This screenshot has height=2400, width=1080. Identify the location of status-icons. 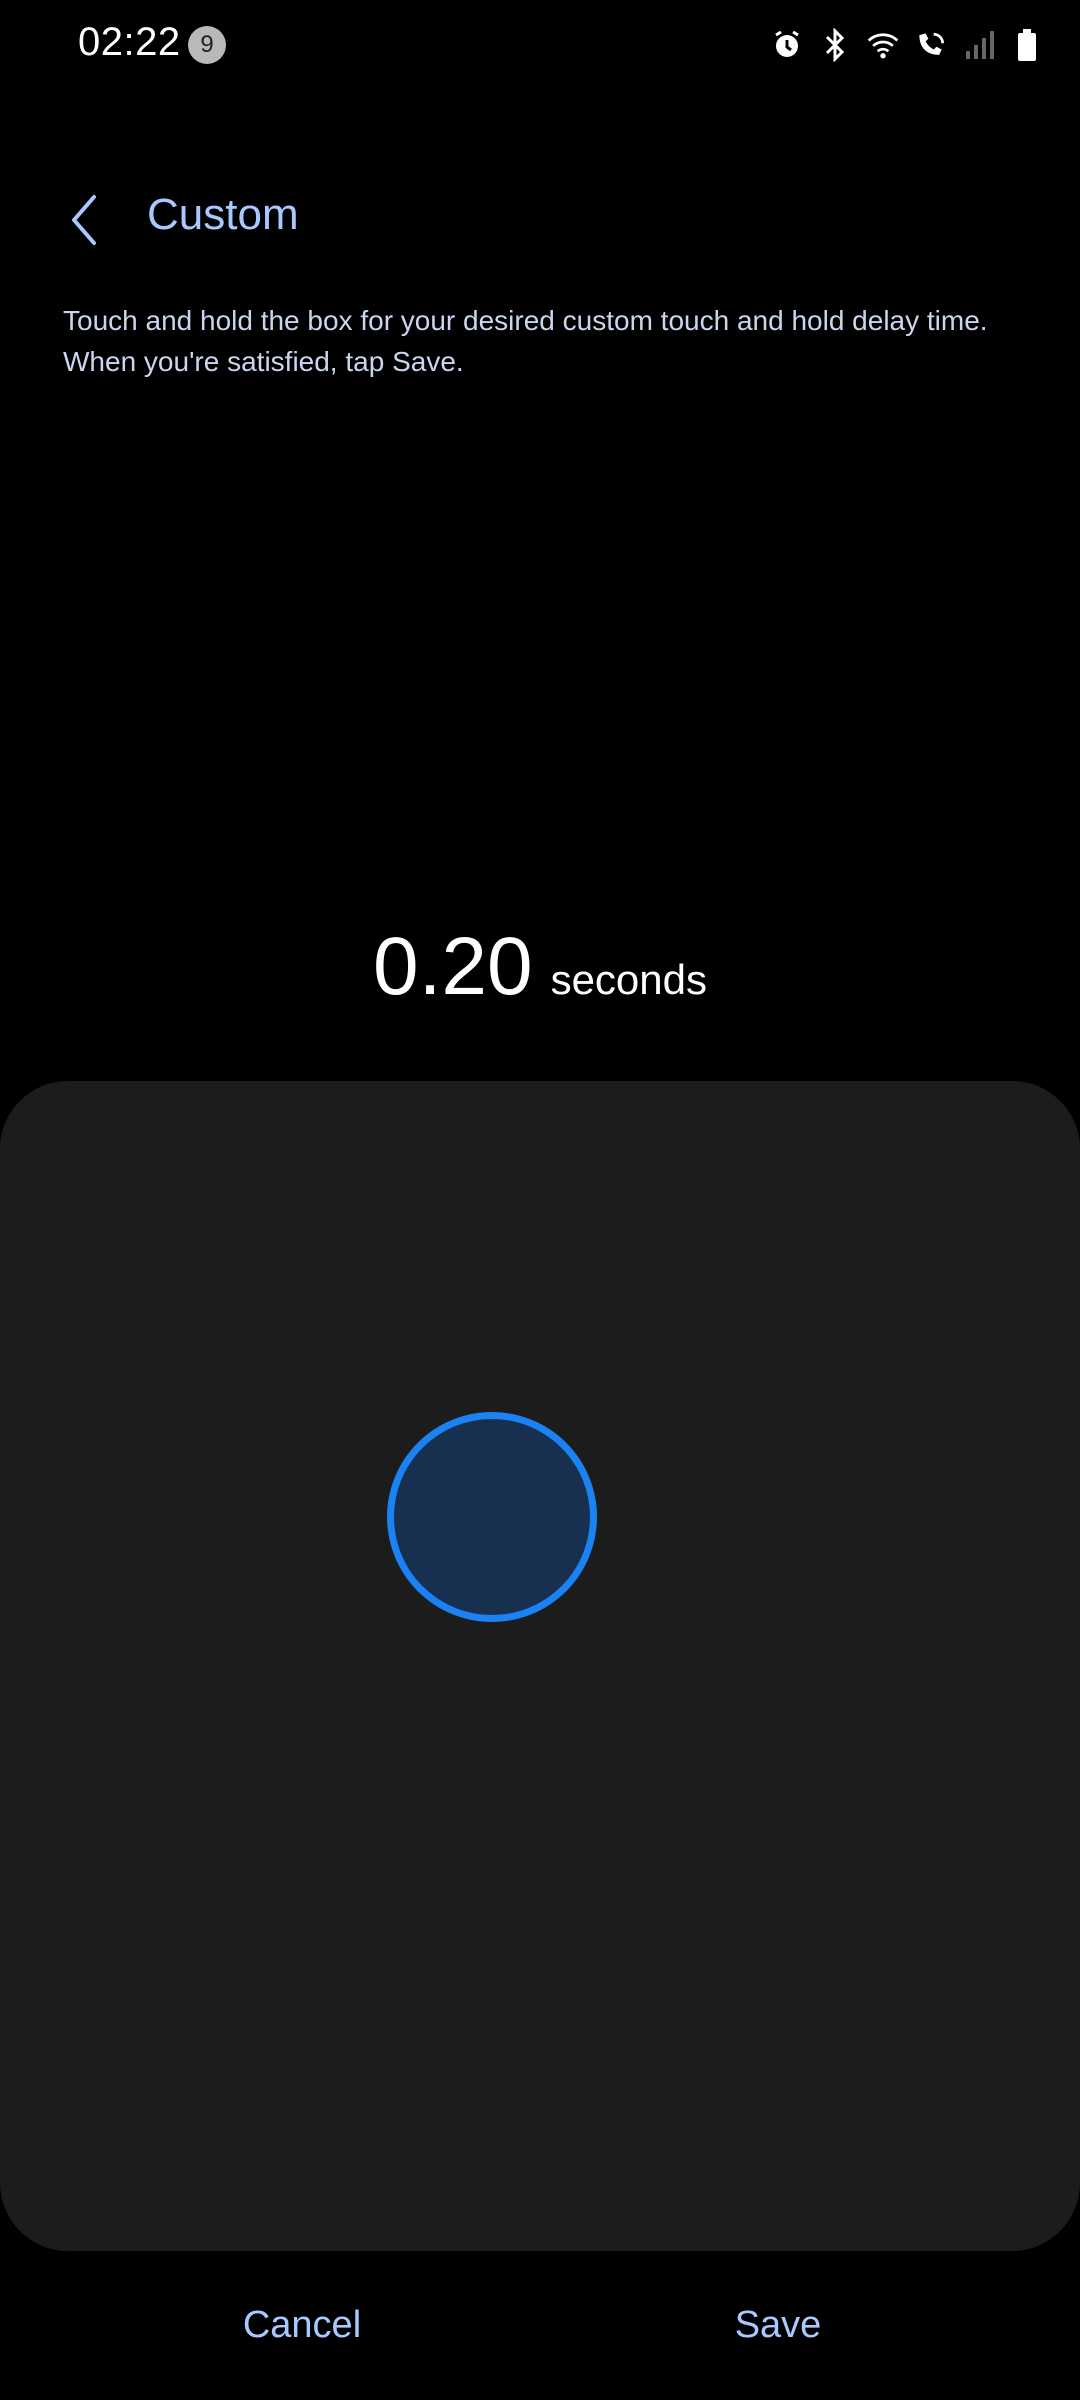
(907, 45).